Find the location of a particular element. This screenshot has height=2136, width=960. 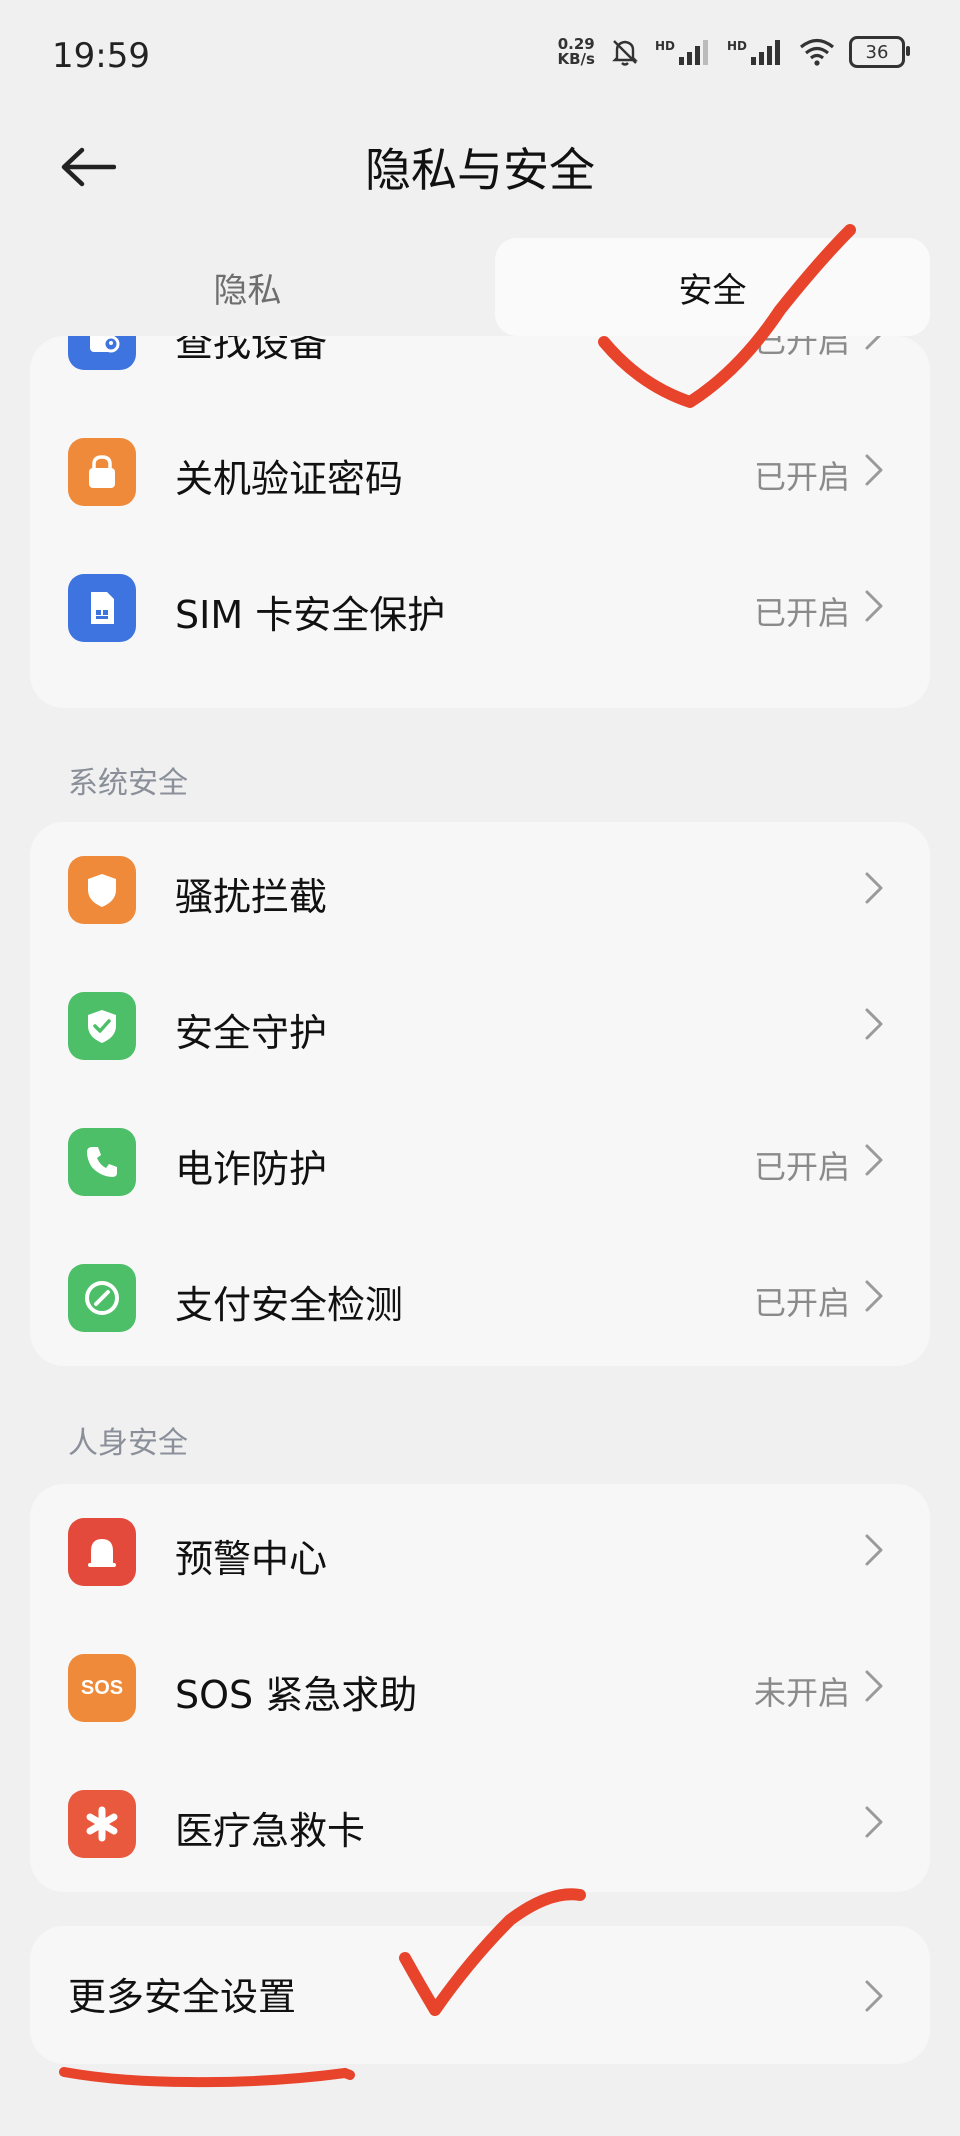

status-icons: 0.29 KB/s HD HD 36 is located at coordinates (734, 52).